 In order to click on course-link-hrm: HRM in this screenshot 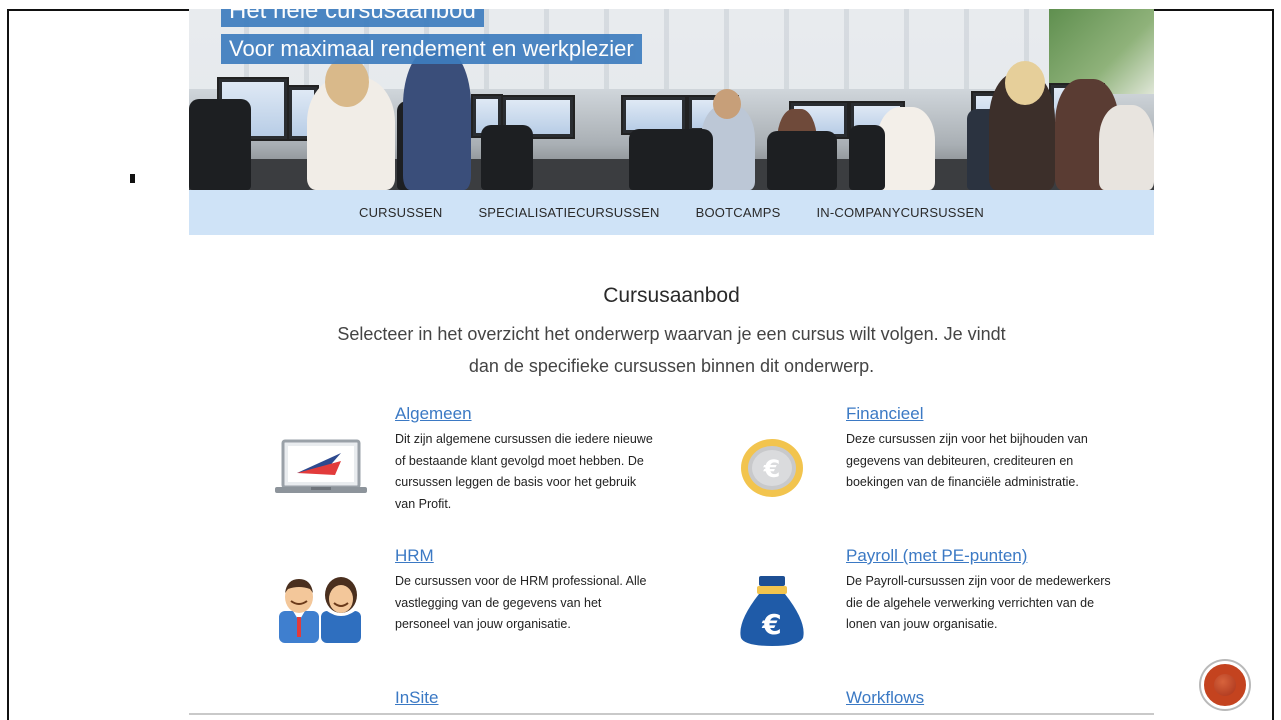, I will do `click(525, 556)`.